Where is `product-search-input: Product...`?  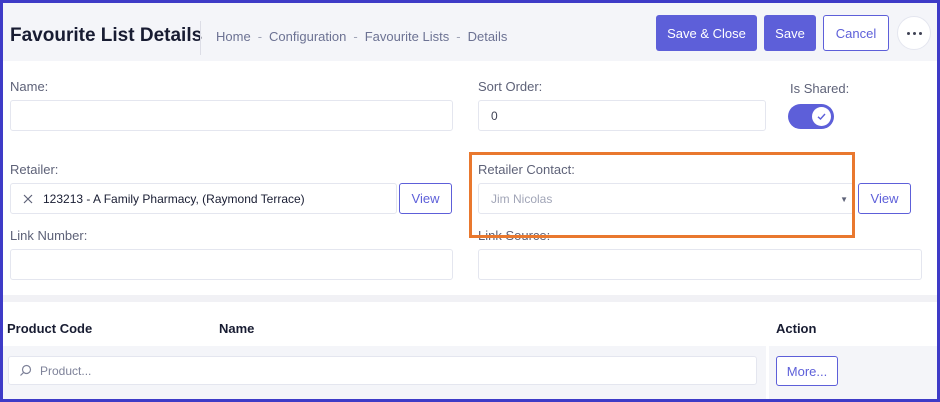
product-search-input: Product... is located at coordinates (382, 370).